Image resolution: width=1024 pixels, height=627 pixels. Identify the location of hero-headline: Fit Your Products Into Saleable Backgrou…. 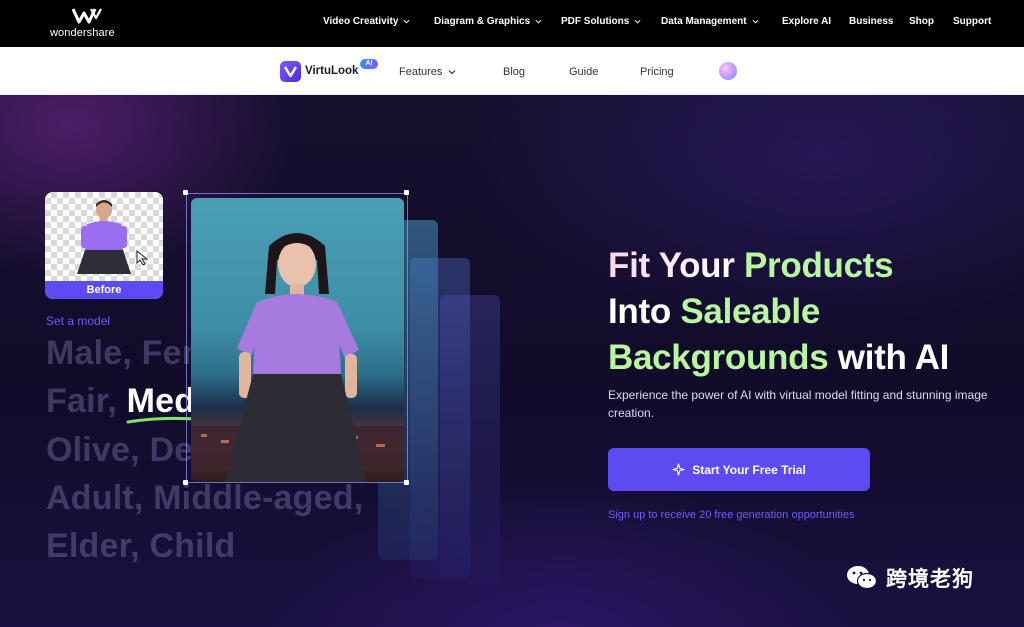
(808, 312).